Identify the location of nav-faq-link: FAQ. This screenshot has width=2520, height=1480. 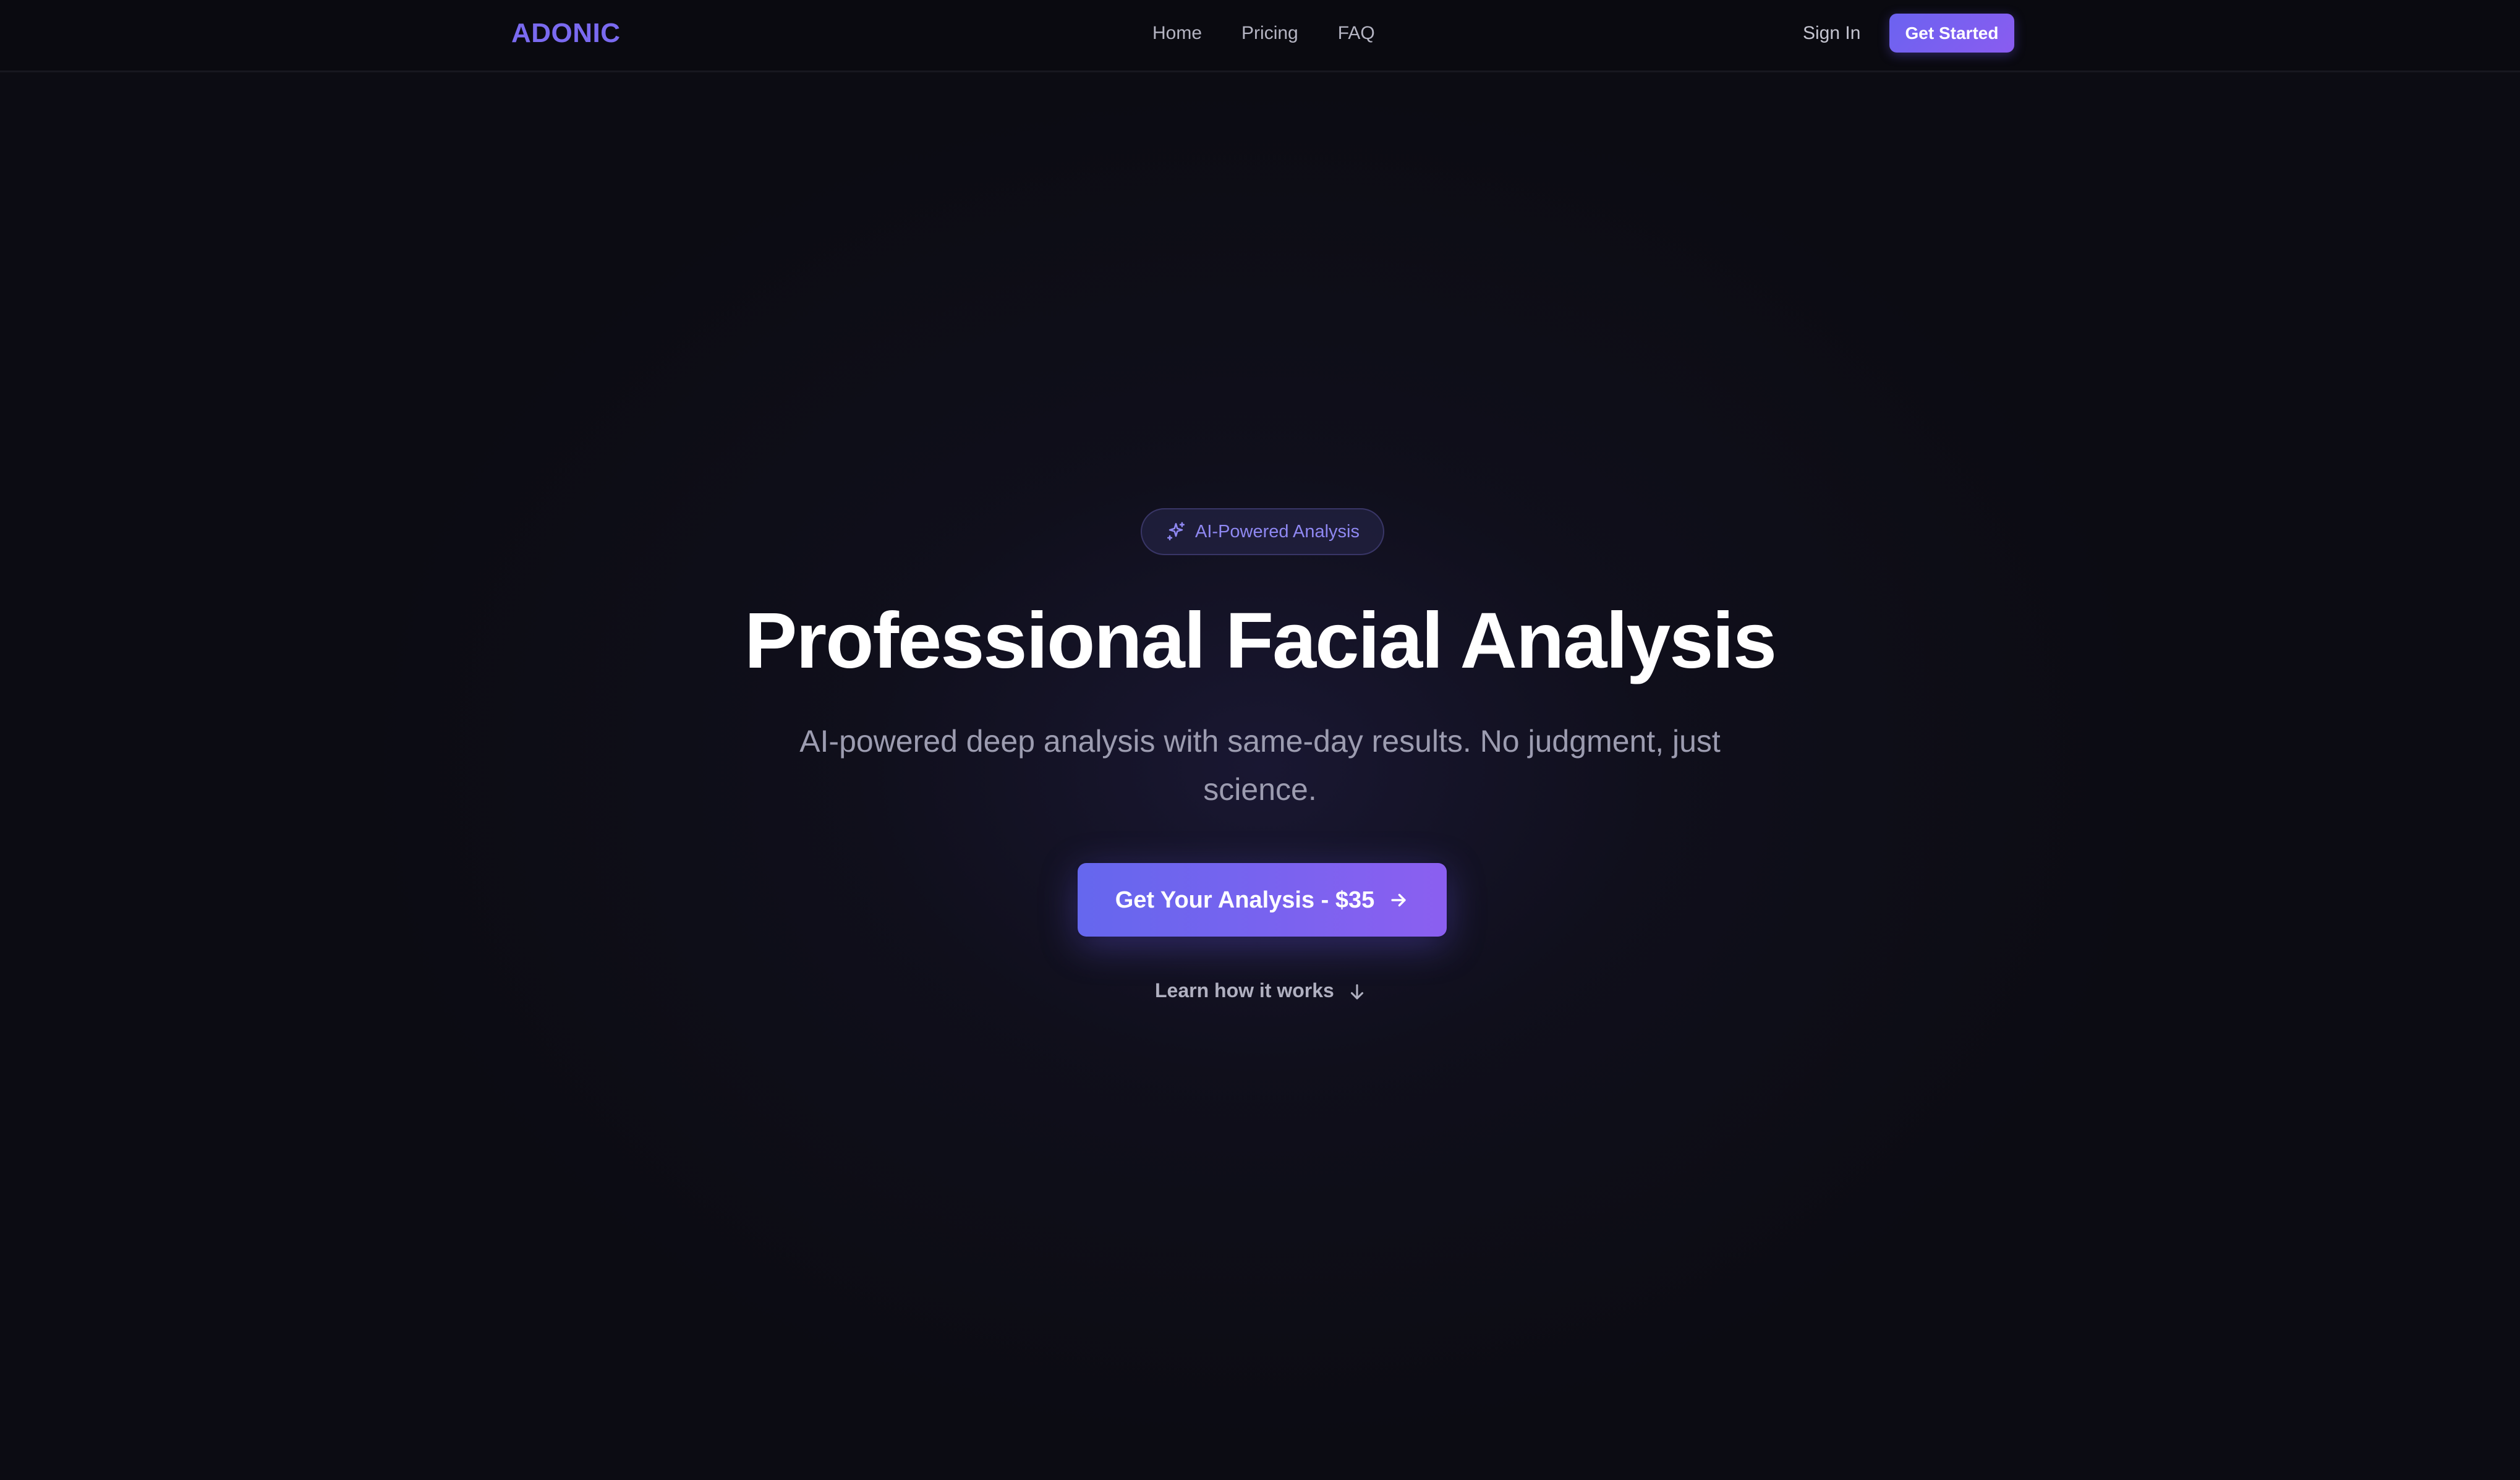
(1356, 33).